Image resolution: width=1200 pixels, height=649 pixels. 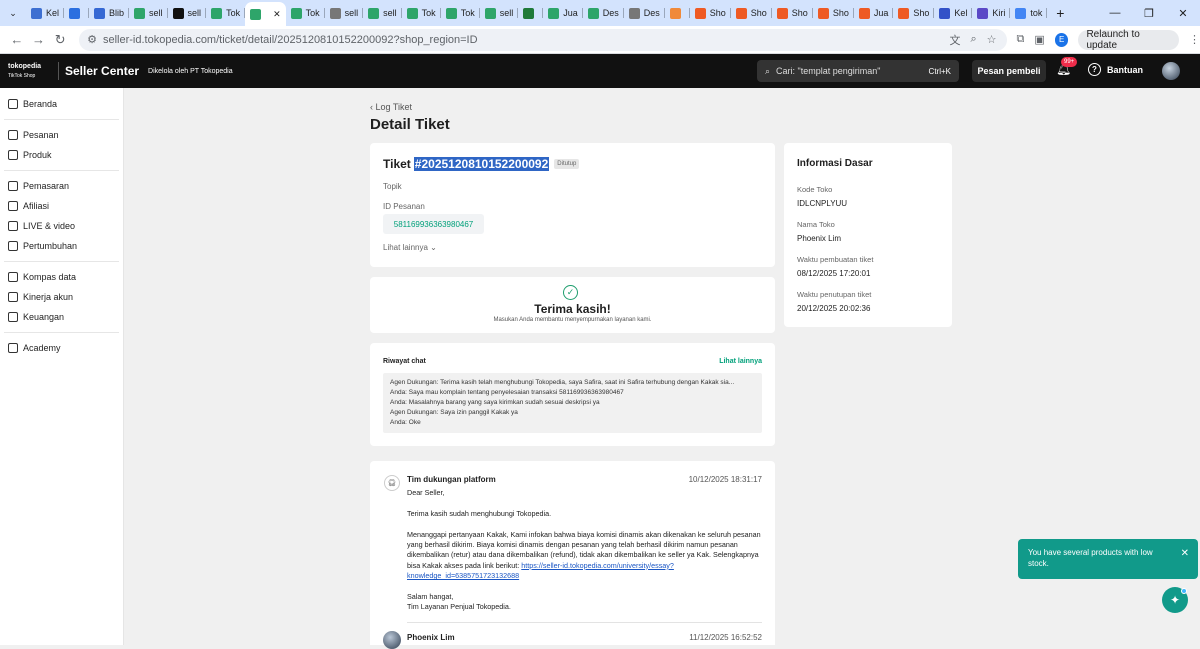 What do you see at coordinates (404, 206) in the screenshot?
I see `order-id-label: ID Pesanan` at bounding box center [404, 206].